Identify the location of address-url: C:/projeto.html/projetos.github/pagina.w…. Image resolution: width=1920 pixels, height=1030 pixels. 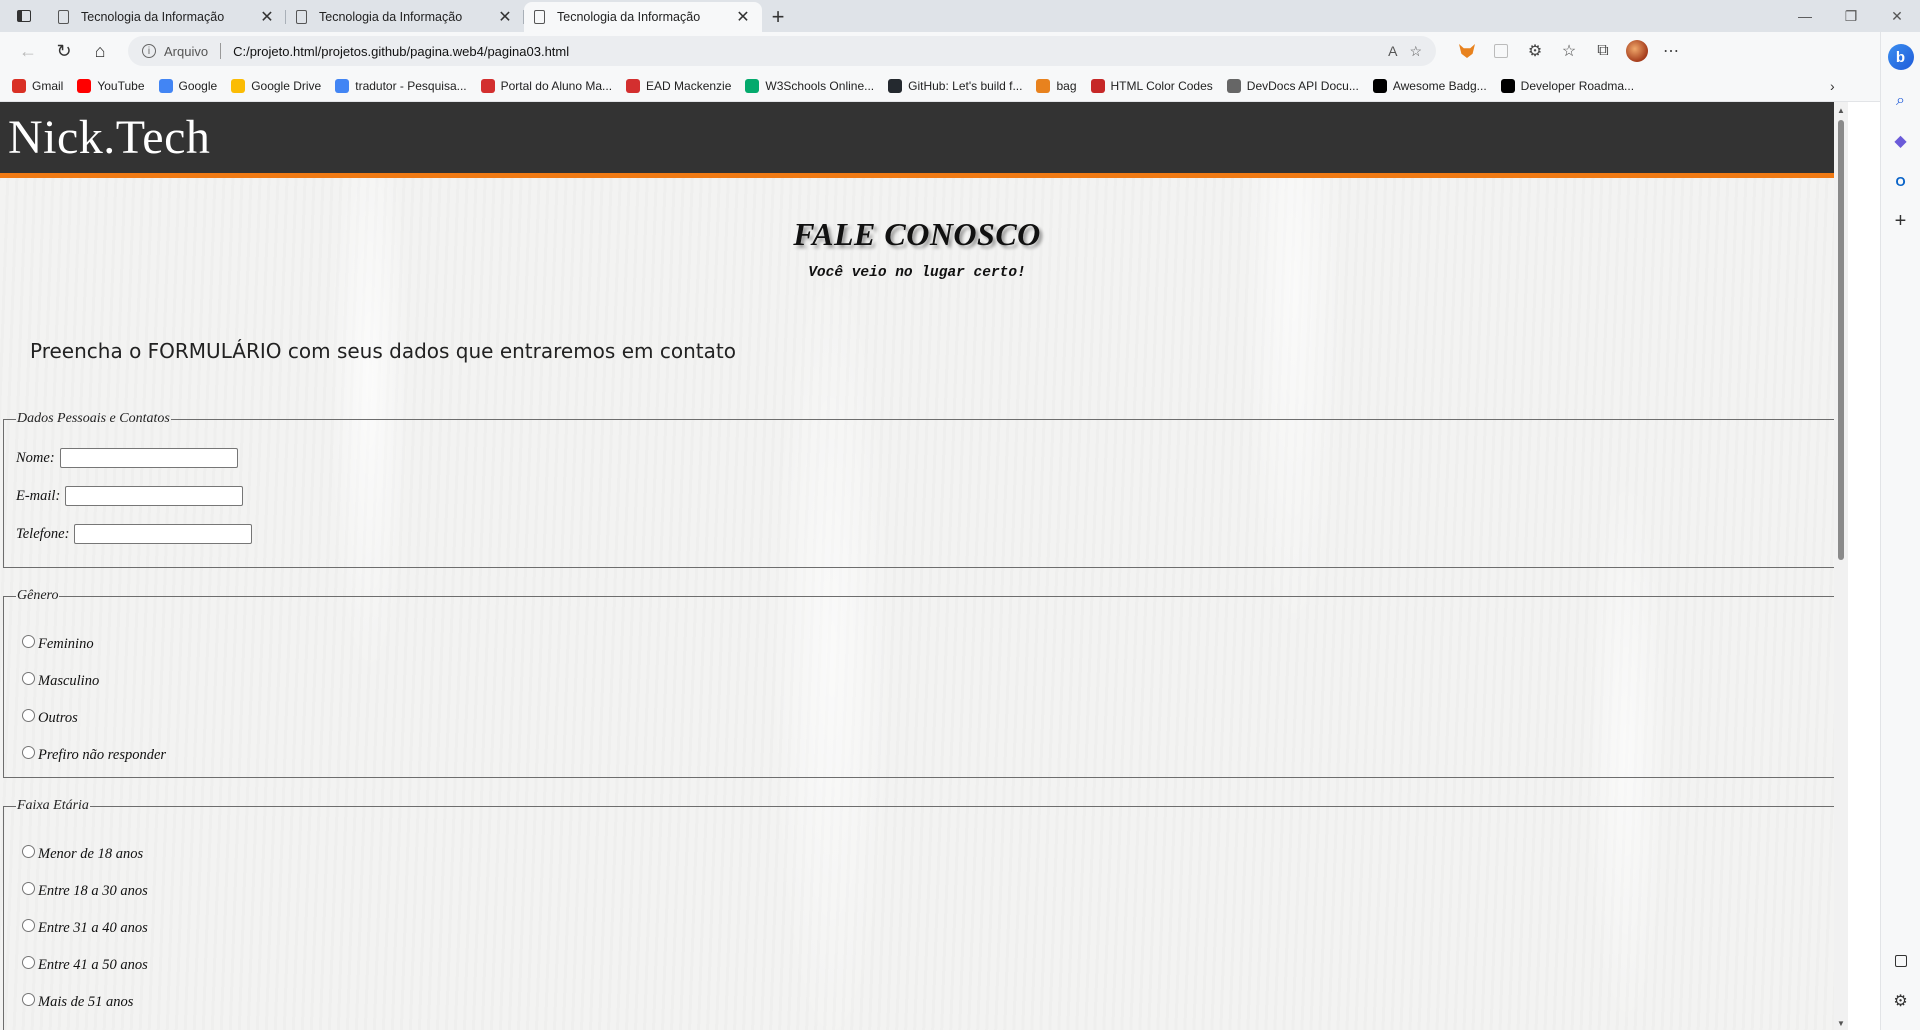
(804, 51).